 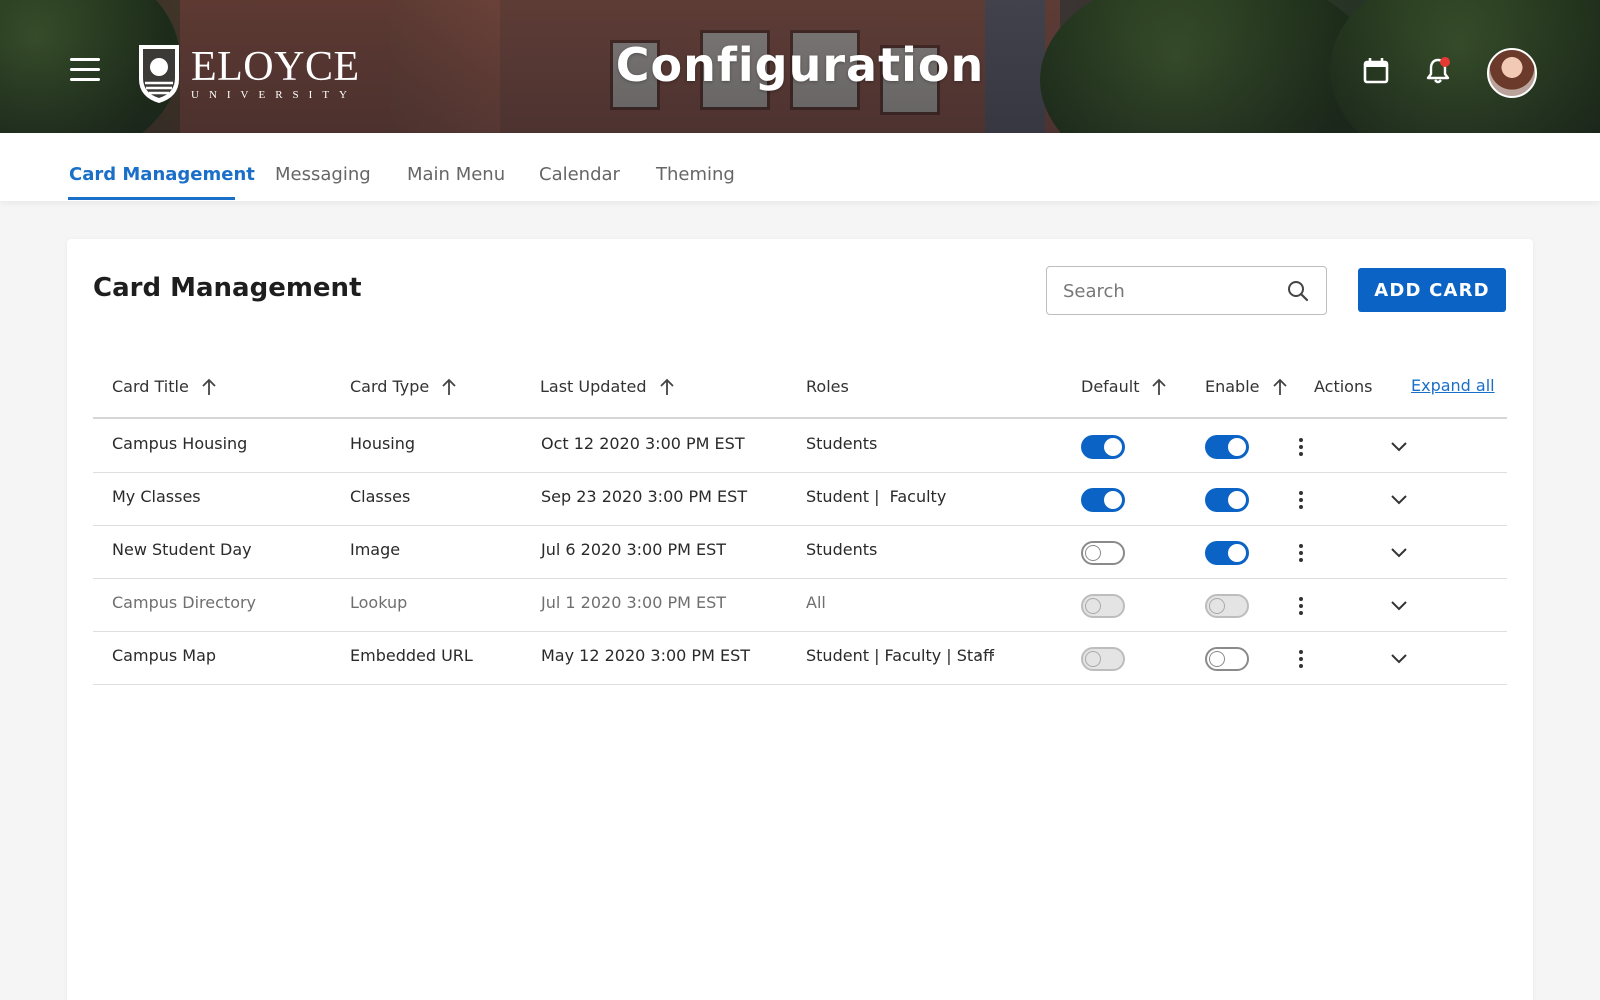 I want to click on tab-messaging: Messaging, so click(x=323, y=174).